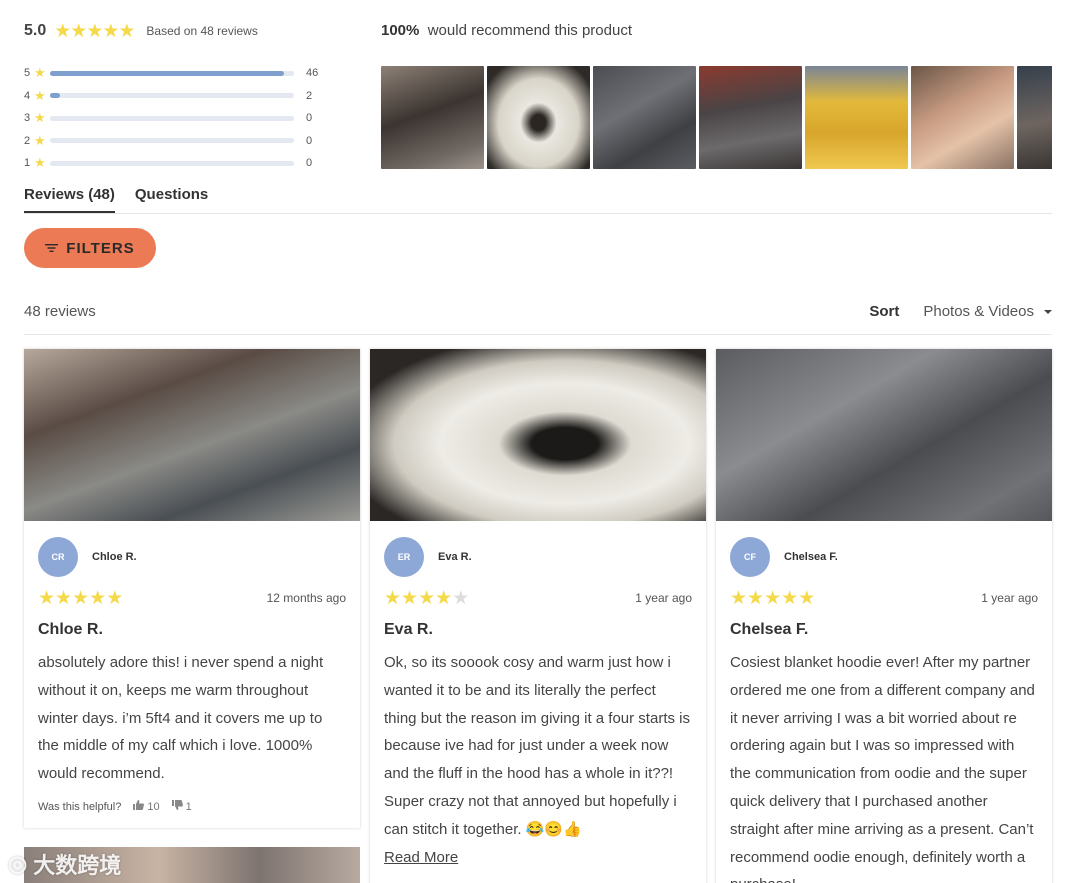 Image resolution: width=1080 pixels, height=883 pixels. Describe the element at coordinates (750, 557) in the screenshot. I see `avatar: CF` at that location.